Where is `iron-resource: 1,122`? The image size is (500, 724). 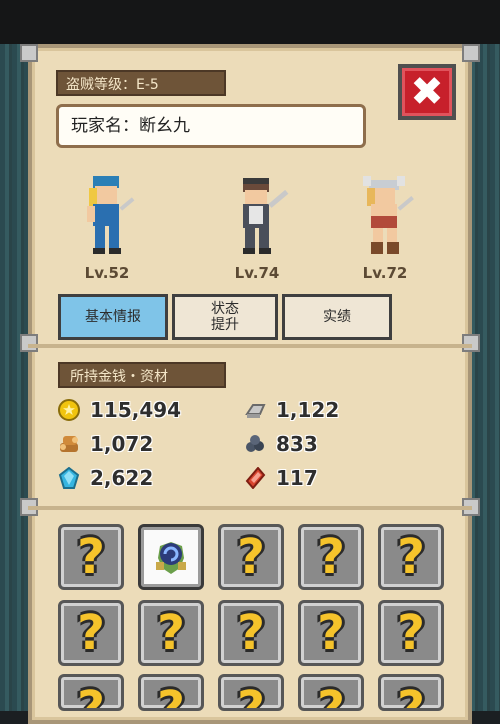
iron-resource: 1,122 is located at coordinates (291, 410).